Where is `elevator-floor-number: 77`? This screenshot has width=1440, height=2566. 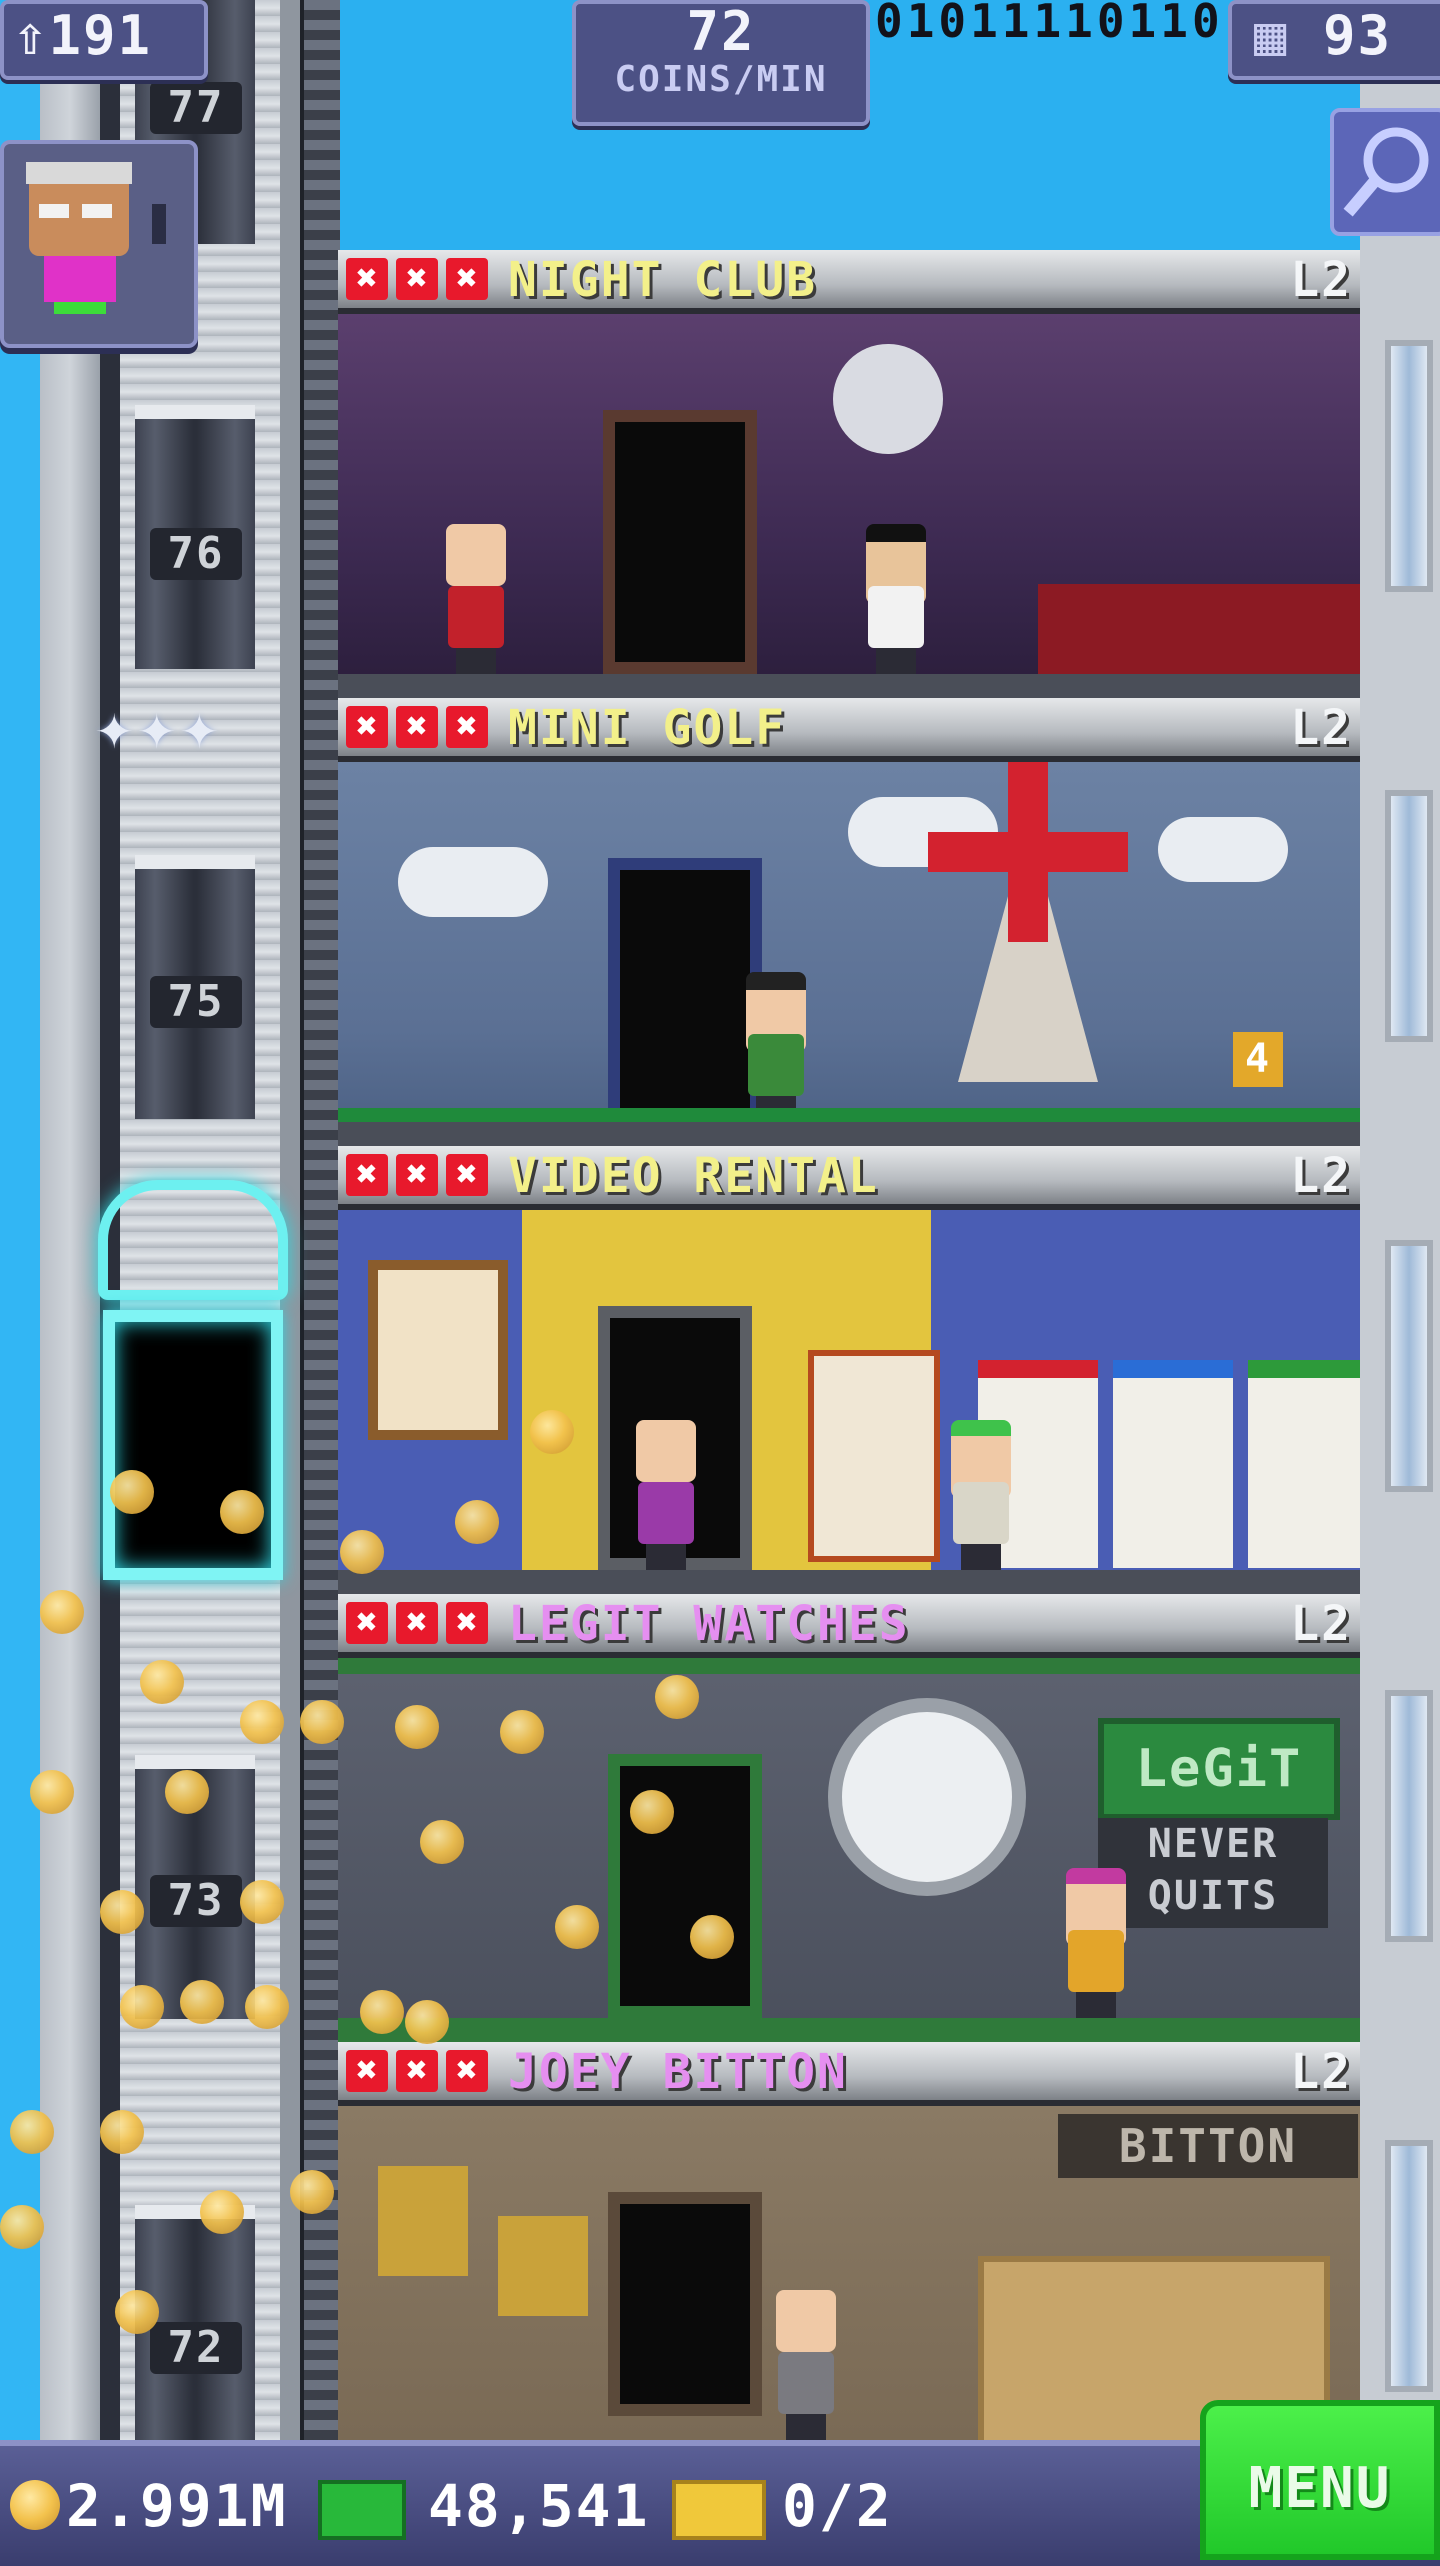 elevator-floor-number: 77 is located at coordinates (196, 108).